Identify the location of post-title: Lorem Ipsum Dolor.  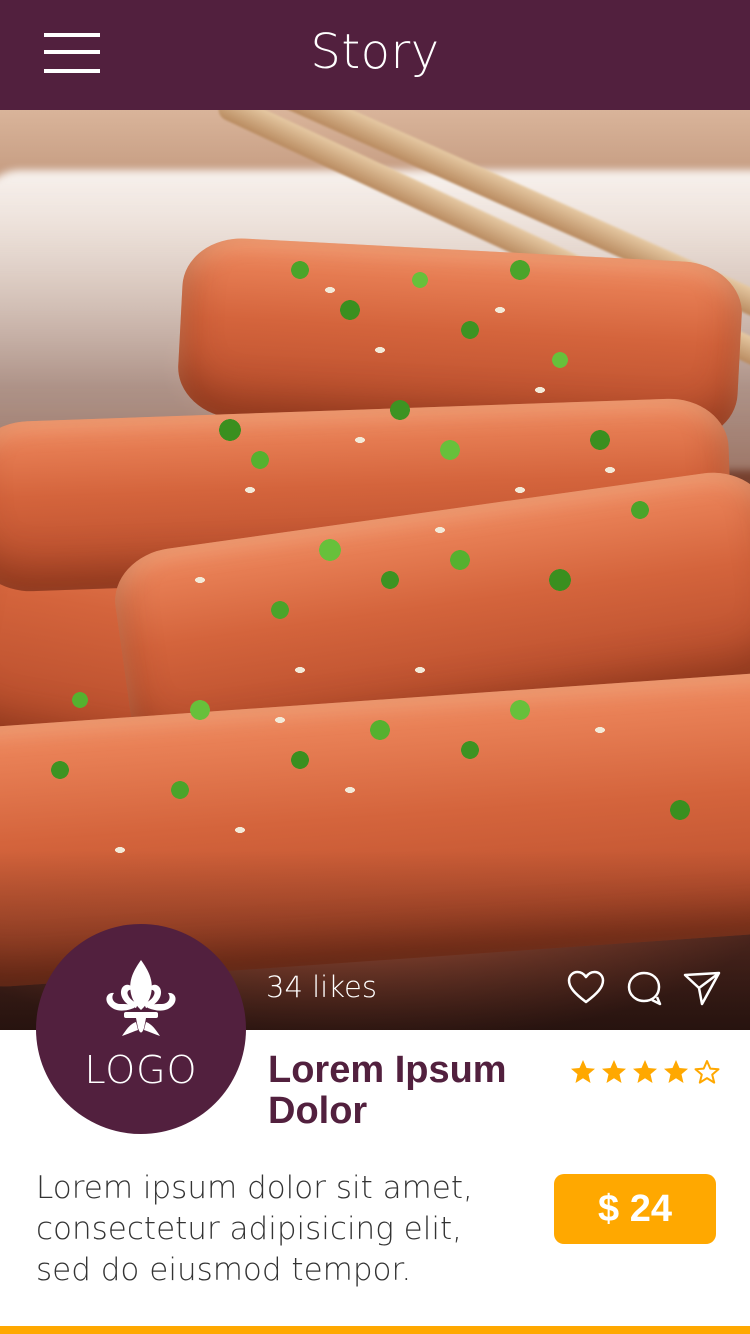
(387, 1090).